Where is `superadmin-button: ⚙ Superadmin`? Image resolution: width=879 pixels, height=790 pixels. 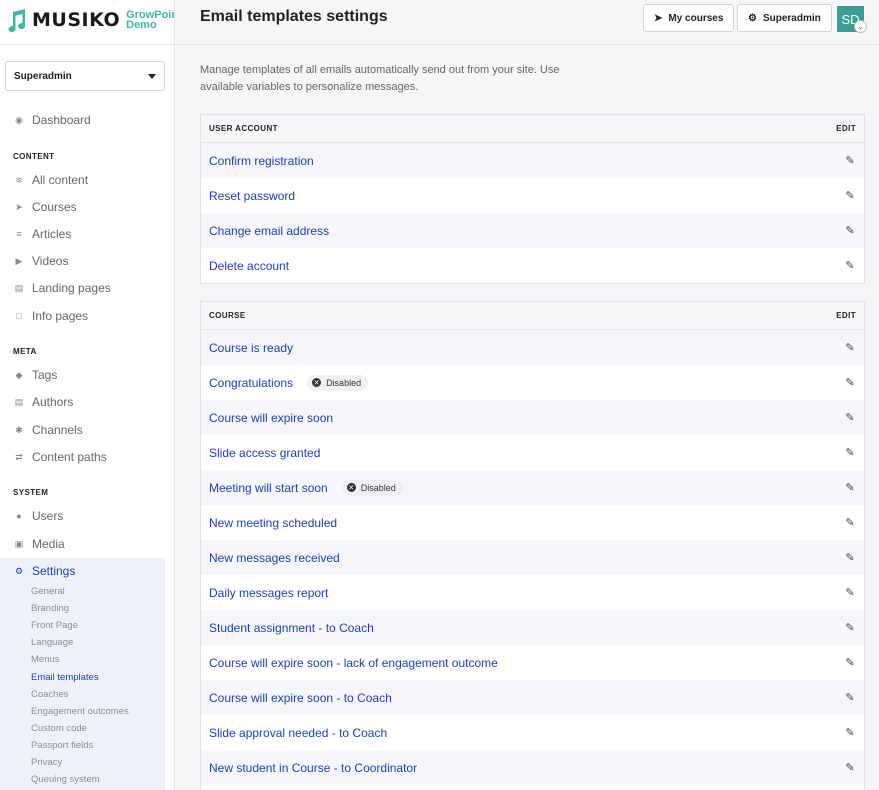
superadmin-button: ⚙ Superadmin is located at coordinates (784, 18).